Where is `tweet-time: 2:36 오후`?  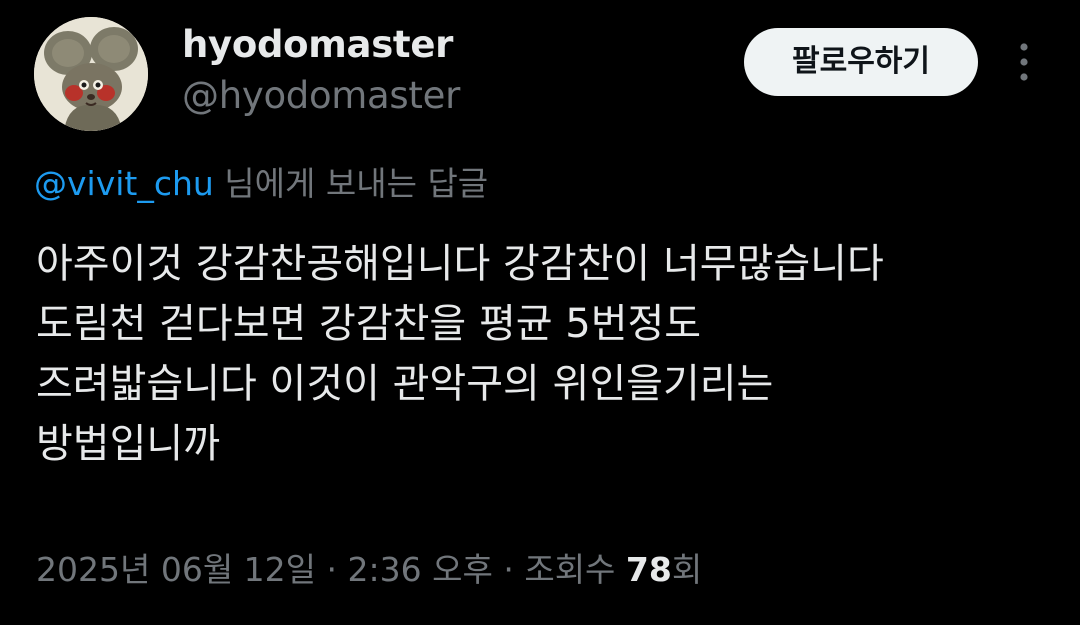
tweet-time: 2:36 오후 is located at coordinates (420, 569).